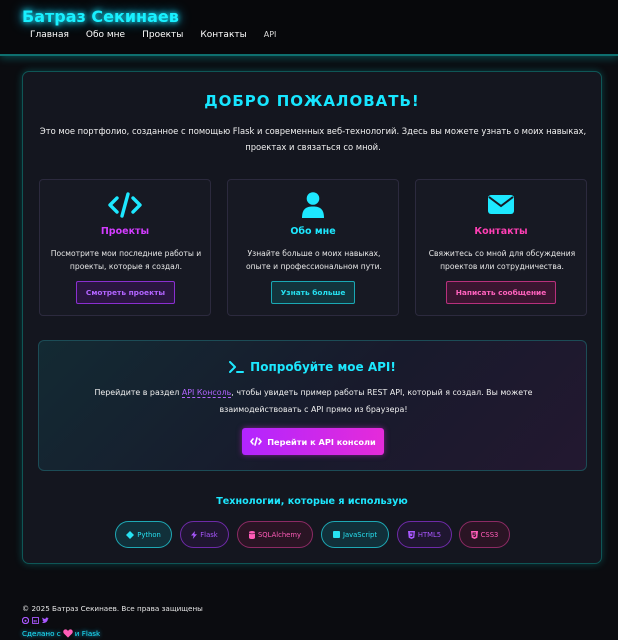 This screenshot has height=640, width=618. I want to click on javascript-icon, so click(336, 534).